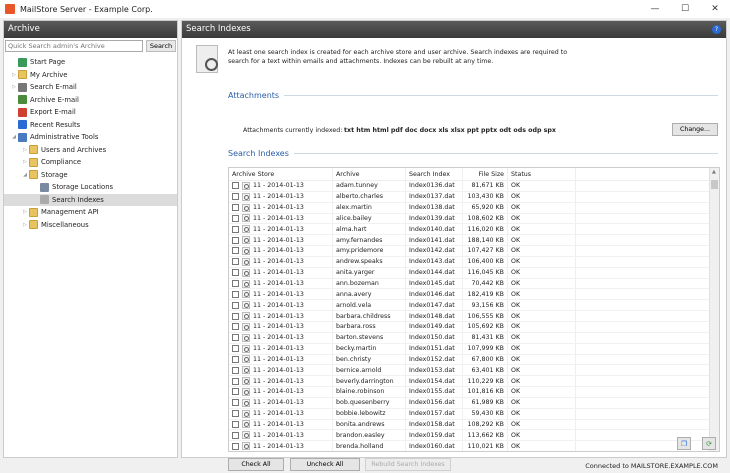  What do you see at coordinates (684, 443) in the screenshot?
I see `copy-icon: ❐` at bounding box center [684, 443].